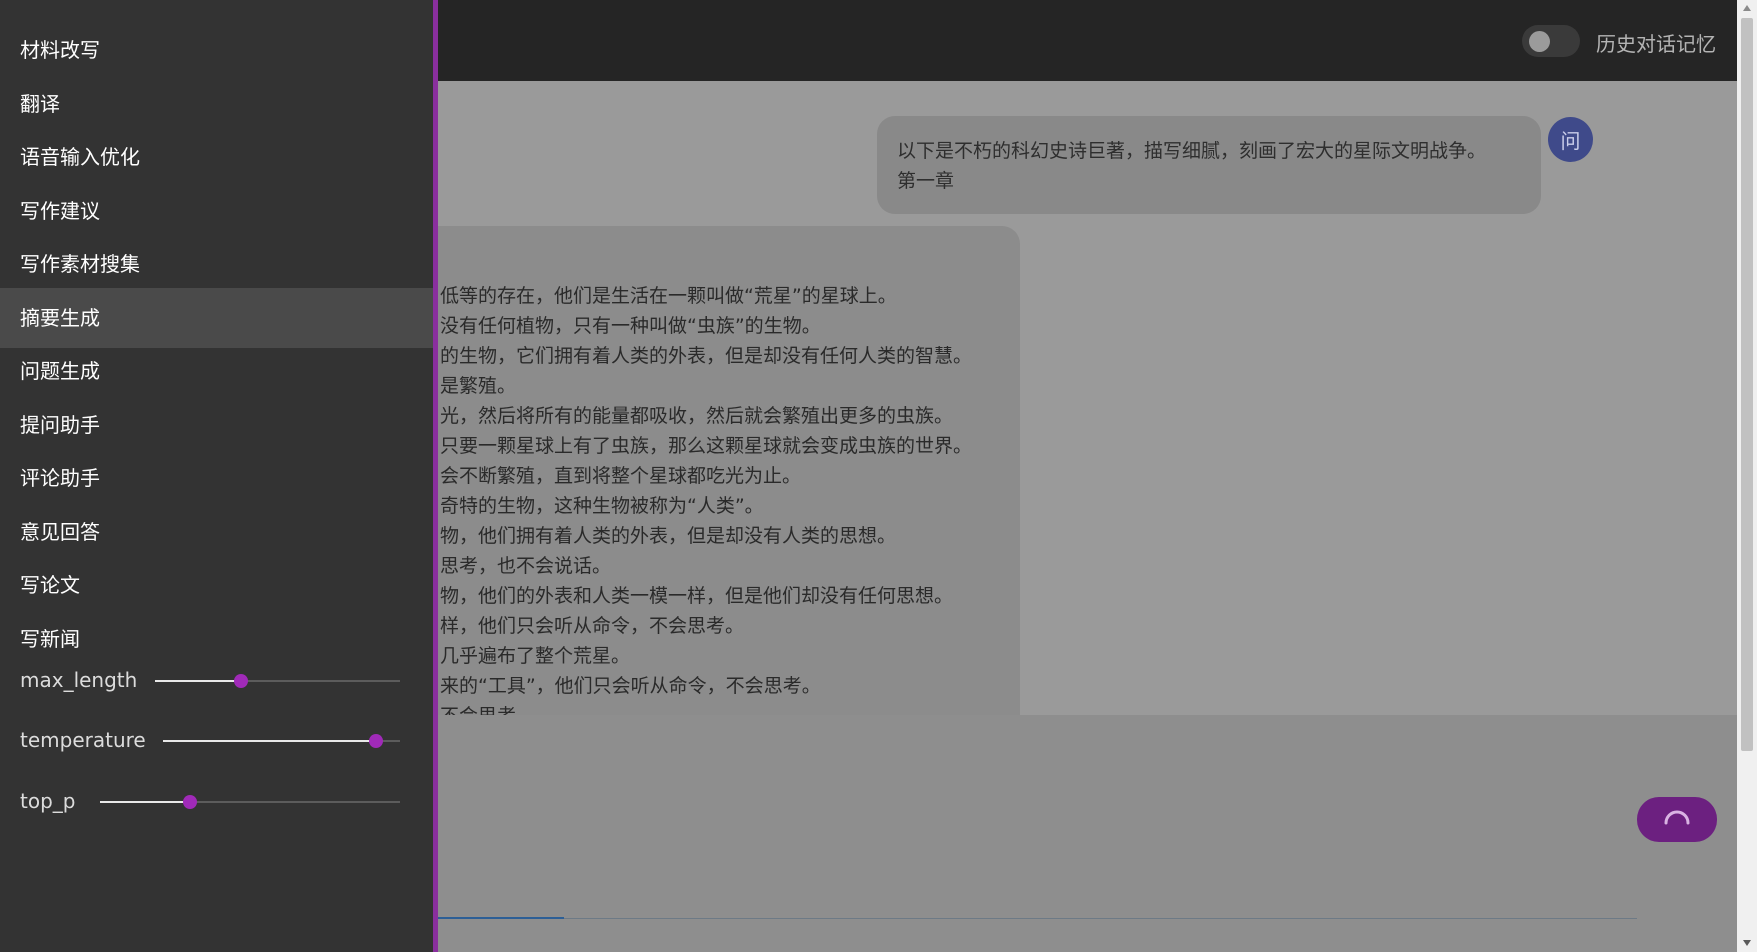  Describe the element at coordinates (1747, 8) in the screenshot. I see `scroll-up-arrow-icon` at that location.